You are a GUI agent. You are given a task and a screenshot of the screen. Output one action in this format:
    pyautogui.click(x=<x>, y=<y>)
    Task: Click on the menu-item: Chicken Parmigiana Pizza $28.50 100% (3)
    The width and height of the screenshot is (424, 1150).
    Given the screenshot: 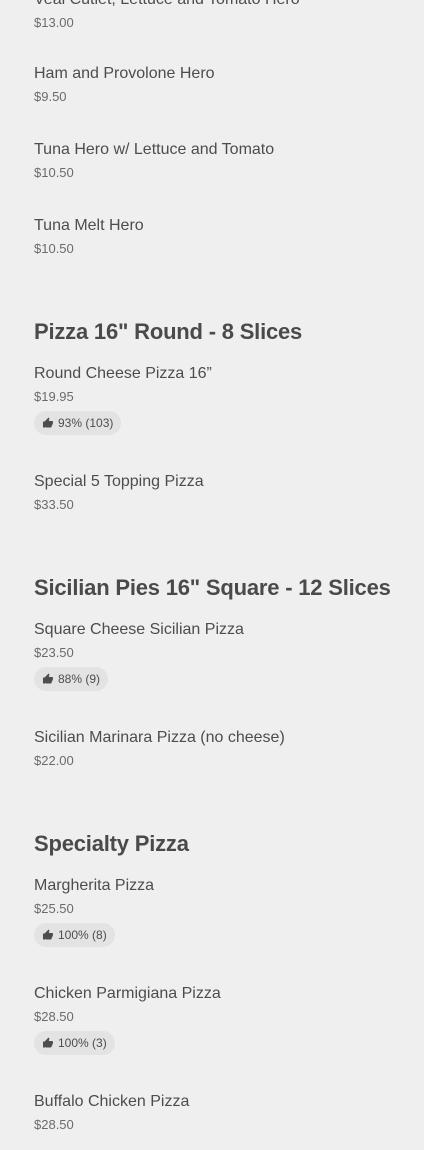 What is the action you would take?
    pyautogui.click(x=224, y=1019)
    